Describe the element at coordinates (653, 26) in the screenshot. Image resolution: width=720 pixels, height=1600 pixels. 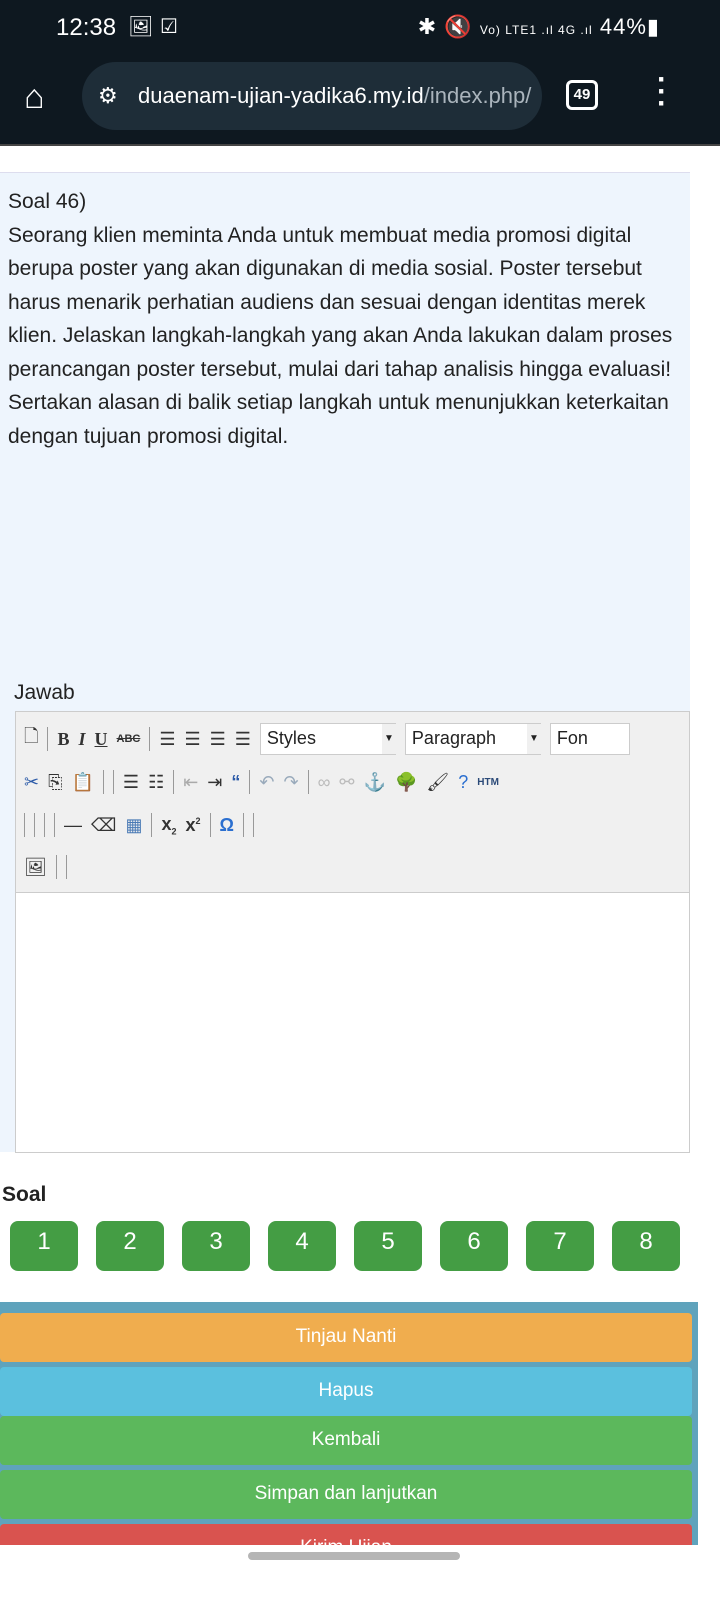
I see `battery-icon: ▮` at that location.